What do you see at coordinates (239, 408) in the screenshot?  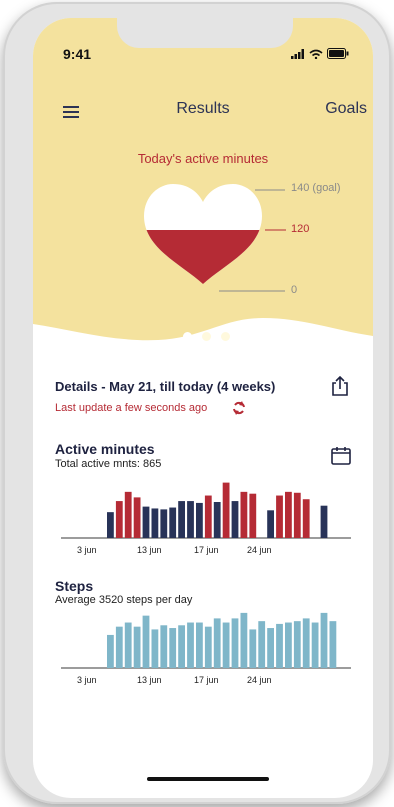 I see `refresh-icon` at bounding box center [239, 408].